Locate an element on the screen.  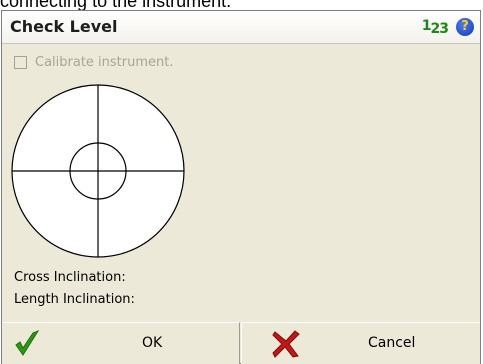
ok-button: OK is located at coordinates (121, 343).